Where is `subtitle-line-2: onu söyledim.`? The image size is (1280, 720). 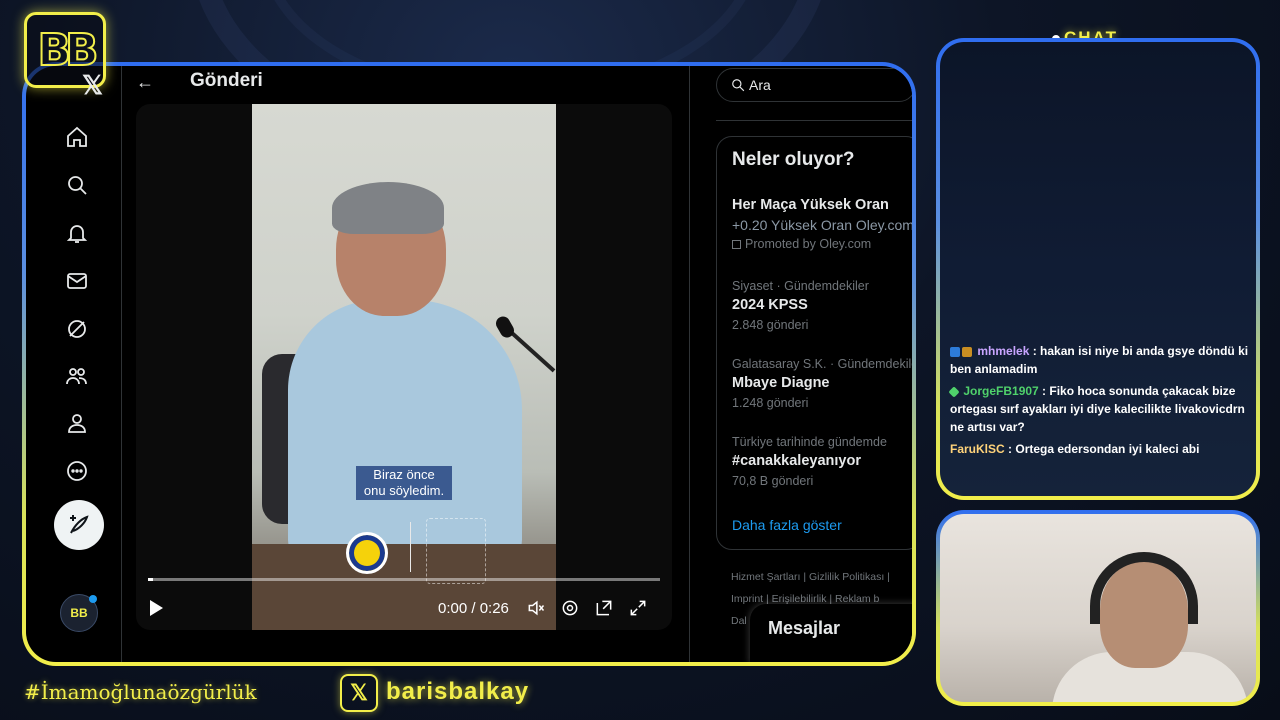 subtitle-line-2: onu söyledim. is located at coordinates (404, 490).